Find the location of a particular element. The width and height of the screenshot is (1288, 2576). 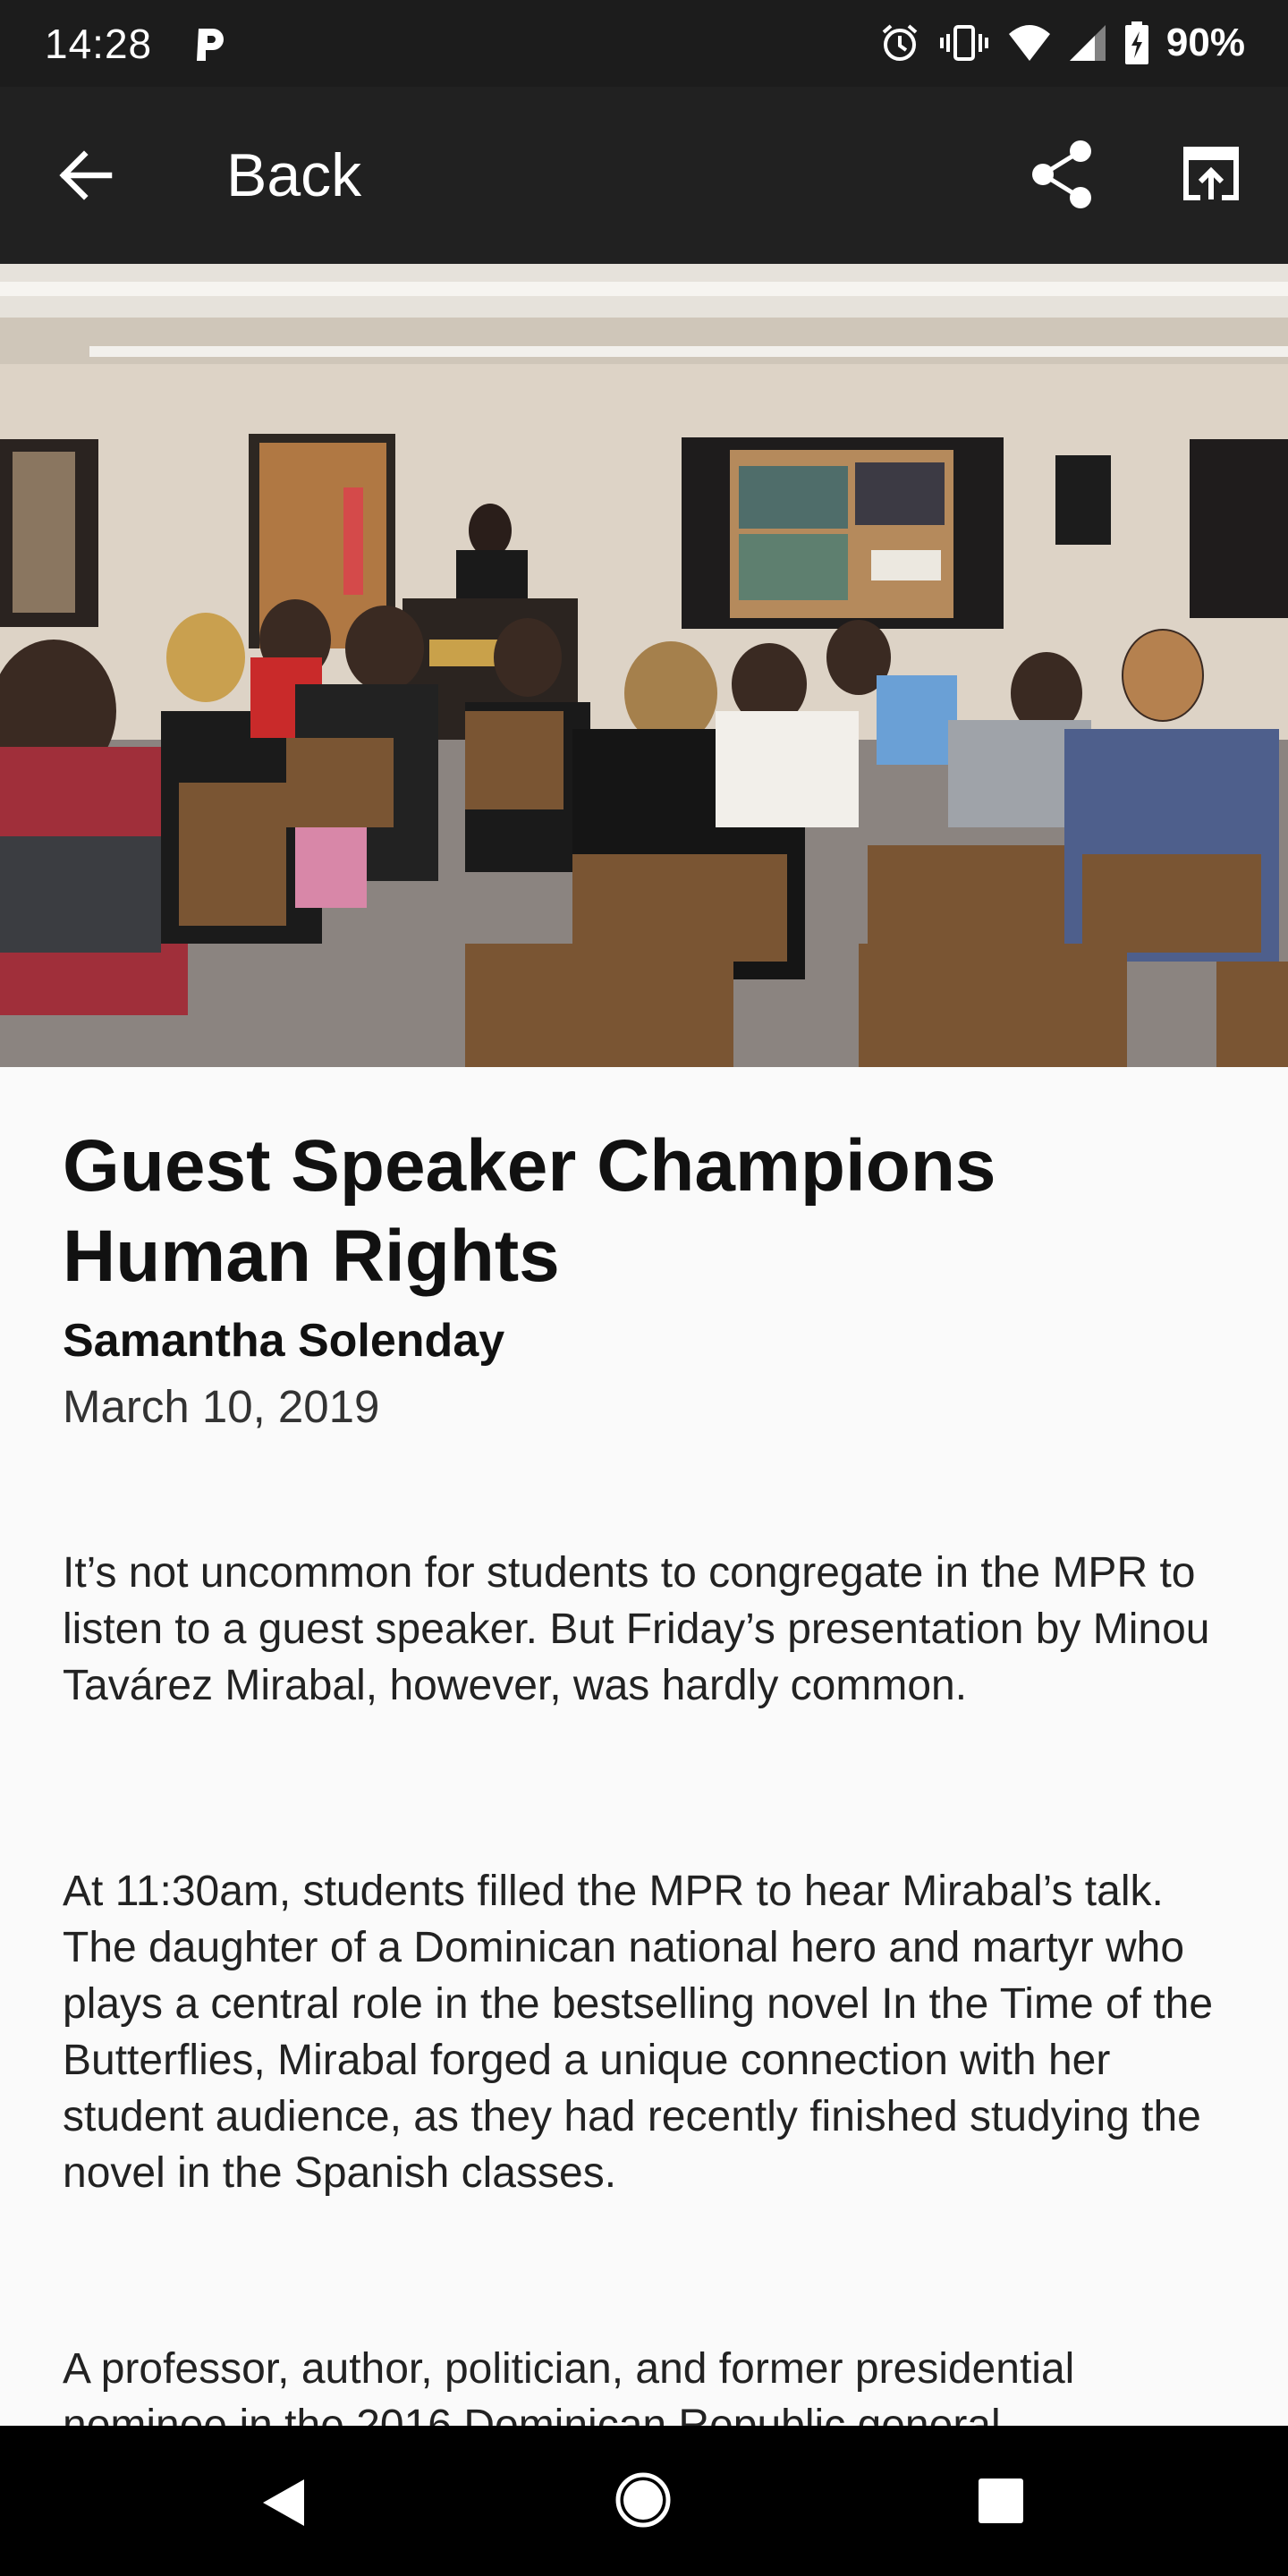

battery-charging-icon is located at coordinates (1136, 42).